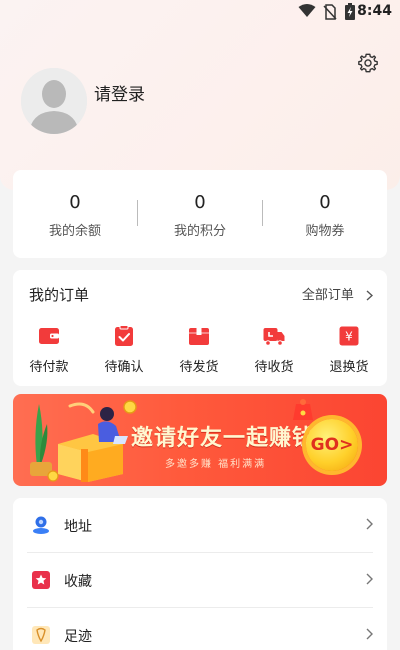 The image size is (400, 650). I want to click on orders-title: 我的订单, so click(59, 295).